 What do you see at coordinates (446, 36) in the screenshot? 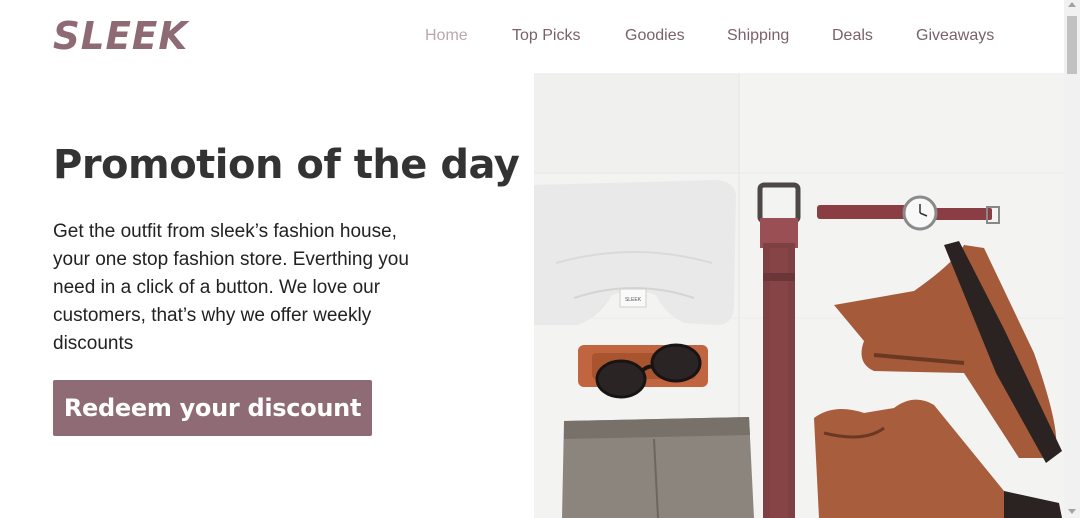
I see `nav-item-home: Home` at bounding box center [446, 36].